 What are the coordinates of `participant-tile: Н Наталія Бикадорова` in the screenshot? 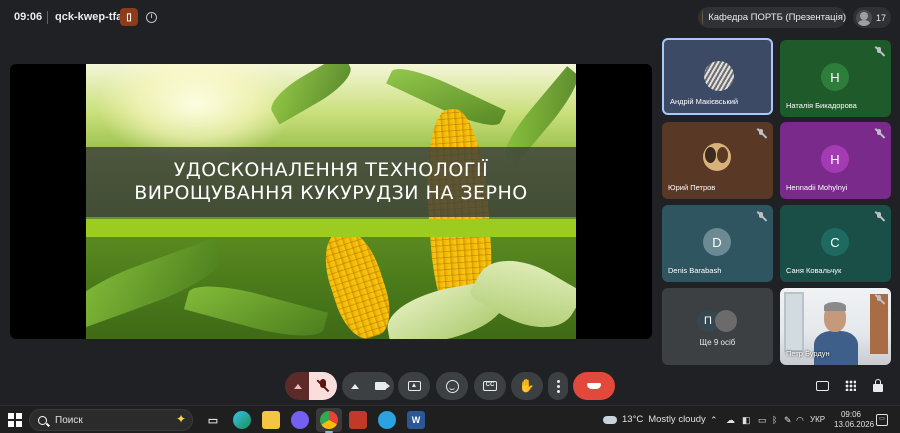 It's located at (835, 78).